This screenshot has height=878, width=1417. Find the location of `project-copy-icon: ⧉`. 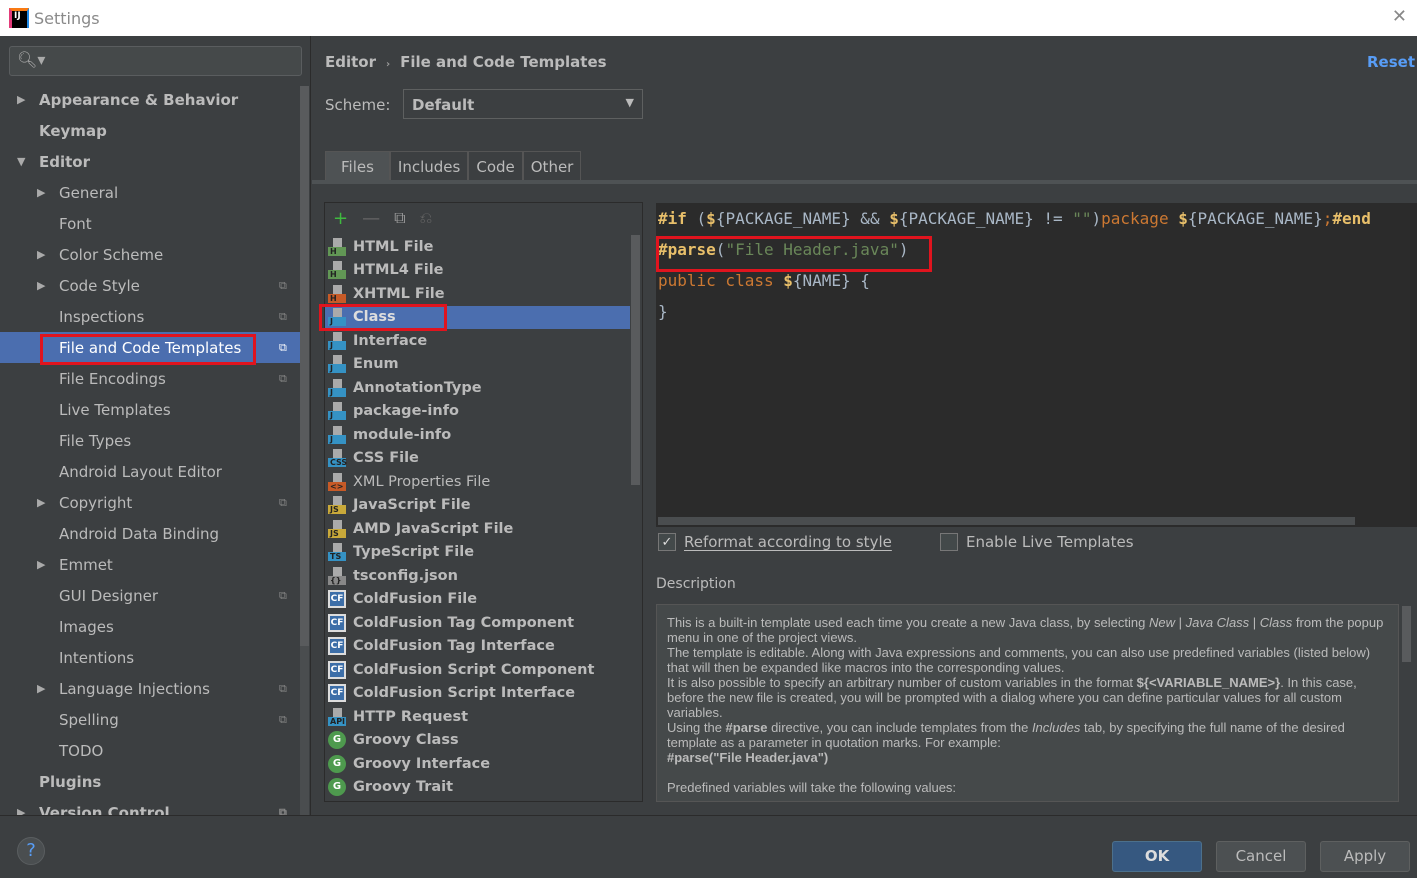

project-copy-icon: ⧉ is located at coordinates (283, 688).